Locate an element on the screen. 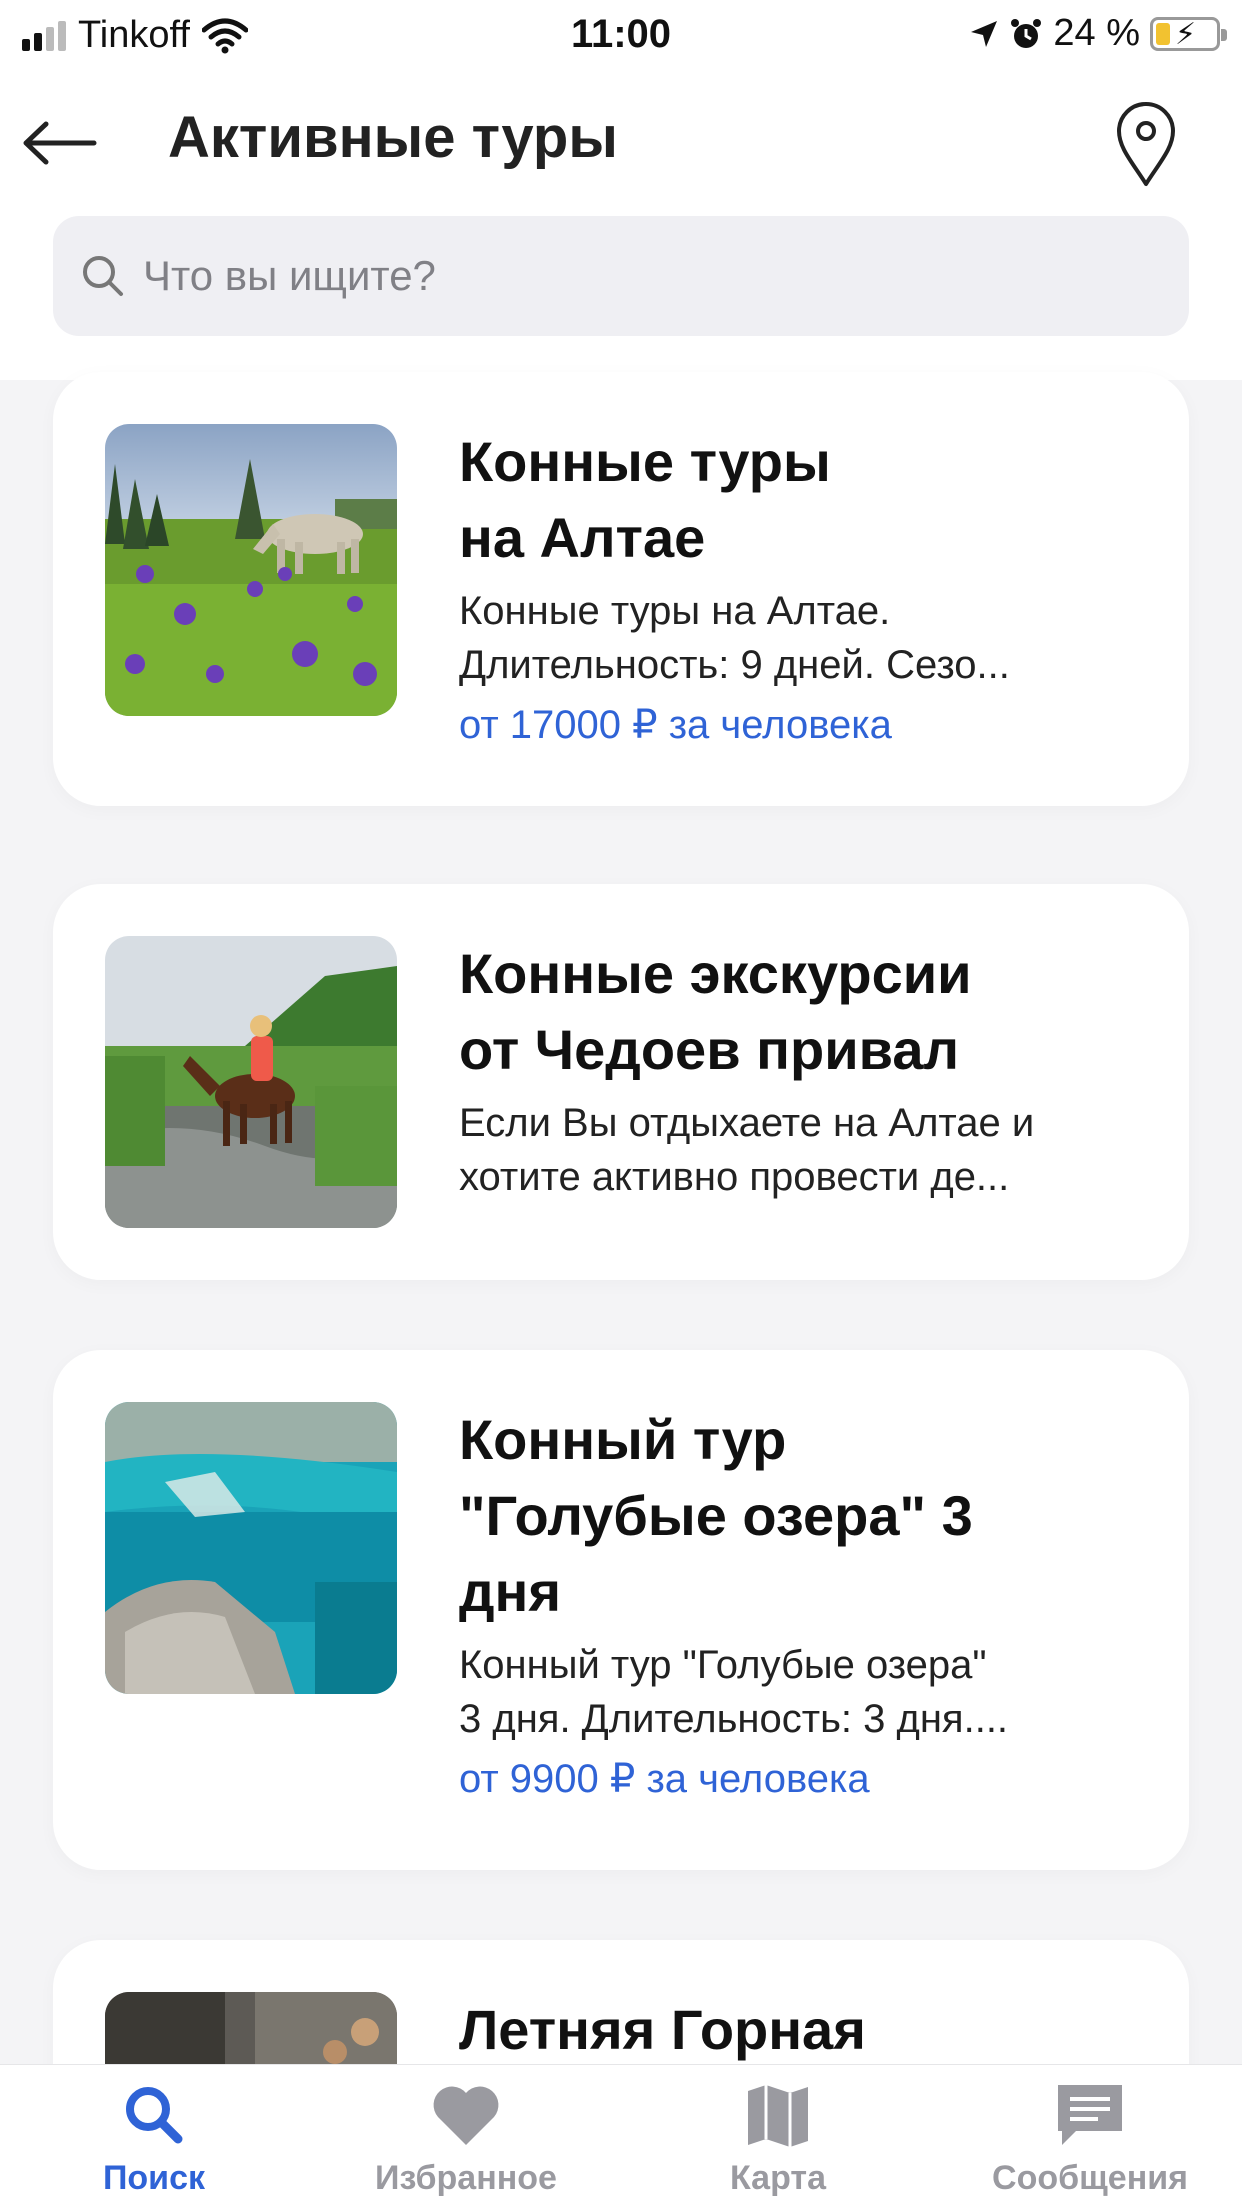 The width and height of the screenshot is (1242, 2208). tab-search: Поиск is located at coordinates (154, 2140).